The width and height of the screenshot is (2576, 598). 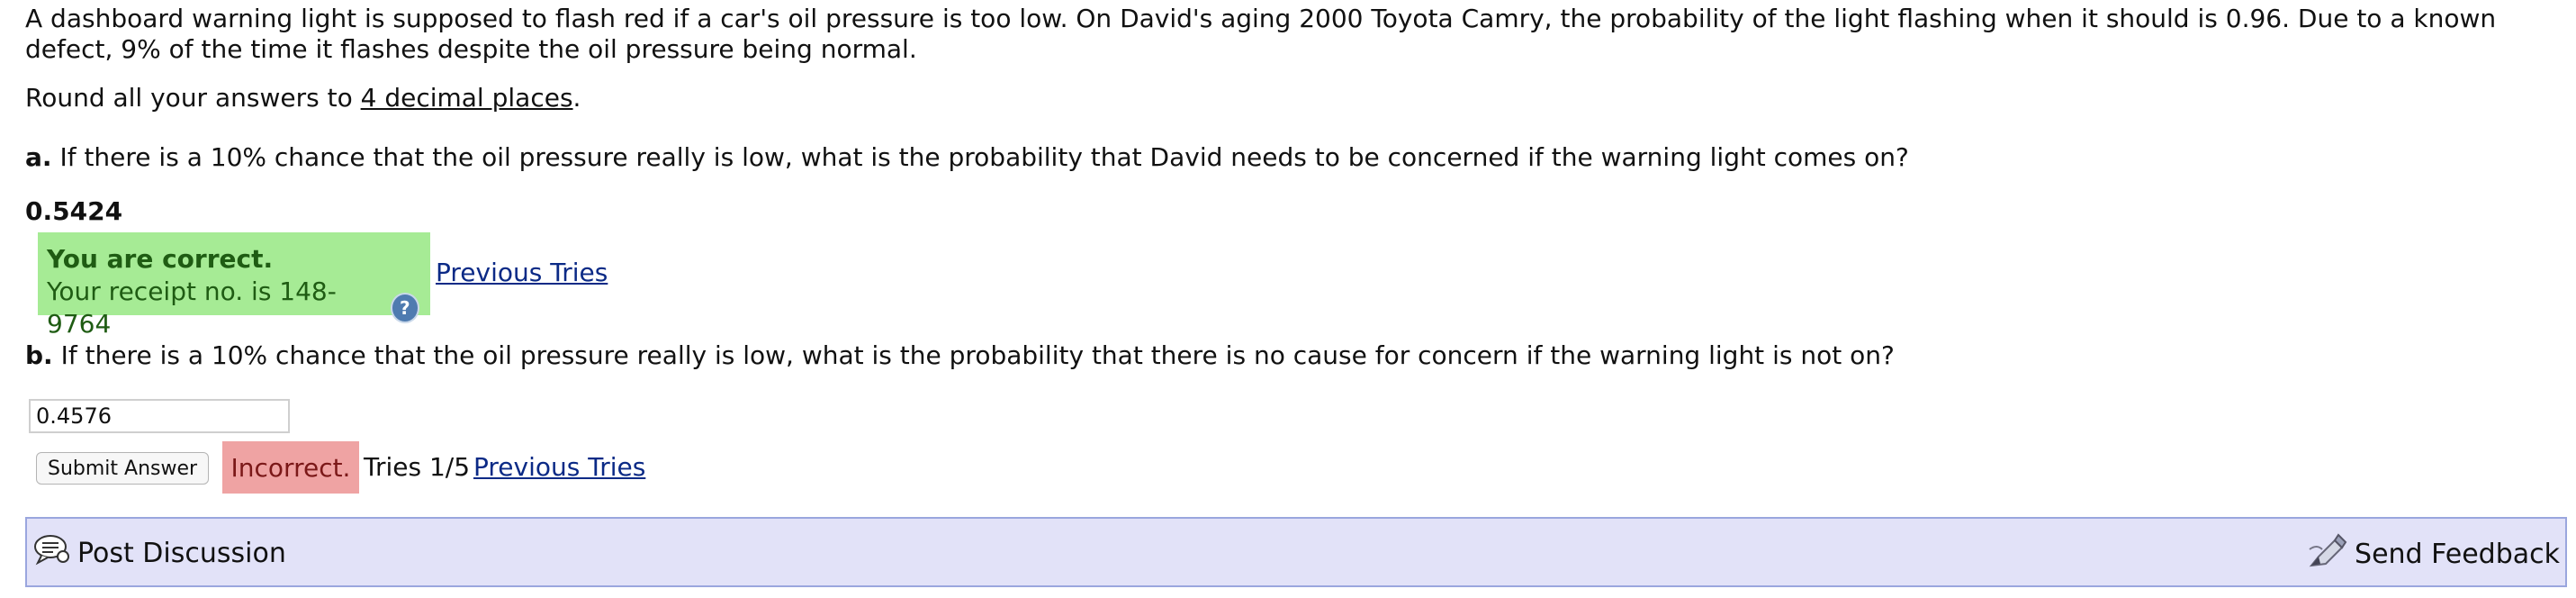 I want to click on part-b-previous-tries-link: Previous Tries, so click(x=559, y=467).